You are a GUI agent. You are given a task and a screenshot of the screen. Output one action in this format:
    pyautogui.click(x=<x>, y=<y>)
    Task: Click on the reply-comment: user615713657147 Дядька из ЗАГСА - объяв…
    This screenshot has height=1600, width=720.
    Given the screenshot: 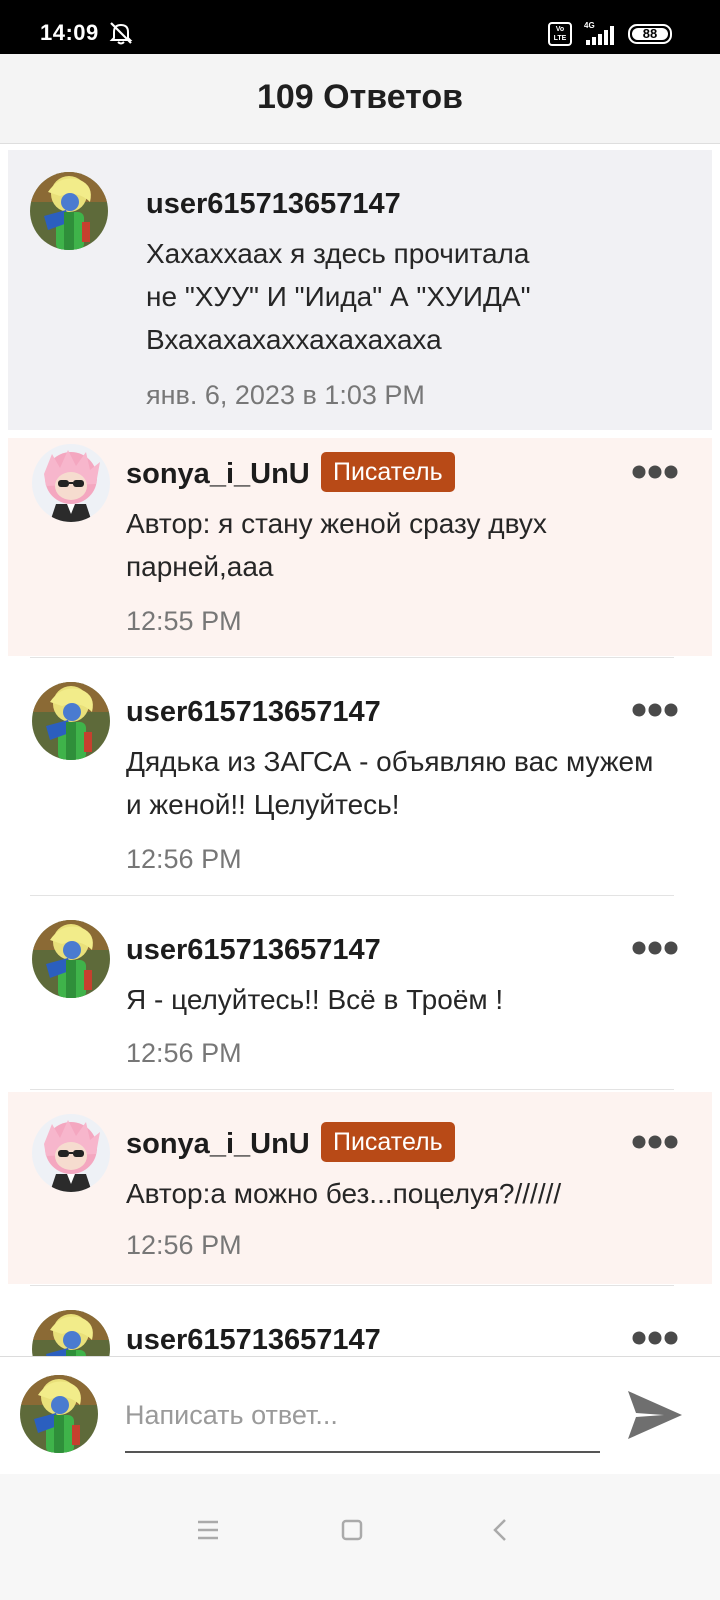 What is the action you would take?
    pyautogui.click(x=360, y=780)
    